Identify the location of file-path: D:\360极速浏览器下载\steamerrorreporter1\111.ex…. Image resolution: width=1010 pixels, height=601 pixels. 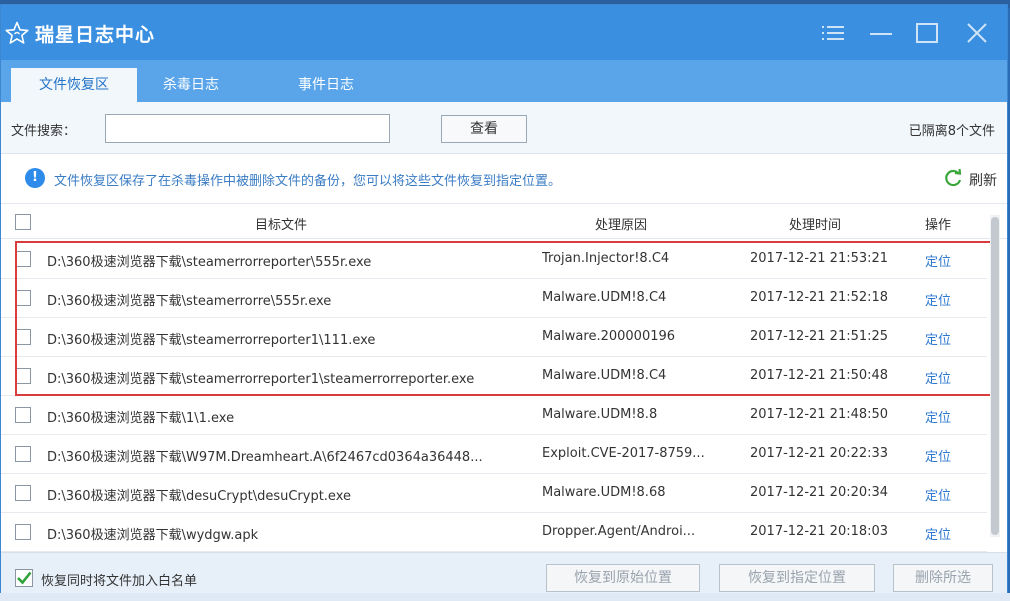
(211, 340).